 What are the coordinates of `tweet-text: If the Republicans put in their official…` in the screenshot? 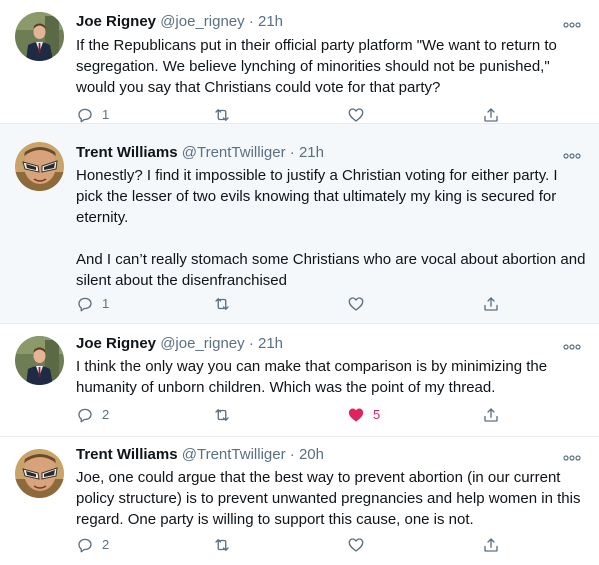 It's located at (332, 66).